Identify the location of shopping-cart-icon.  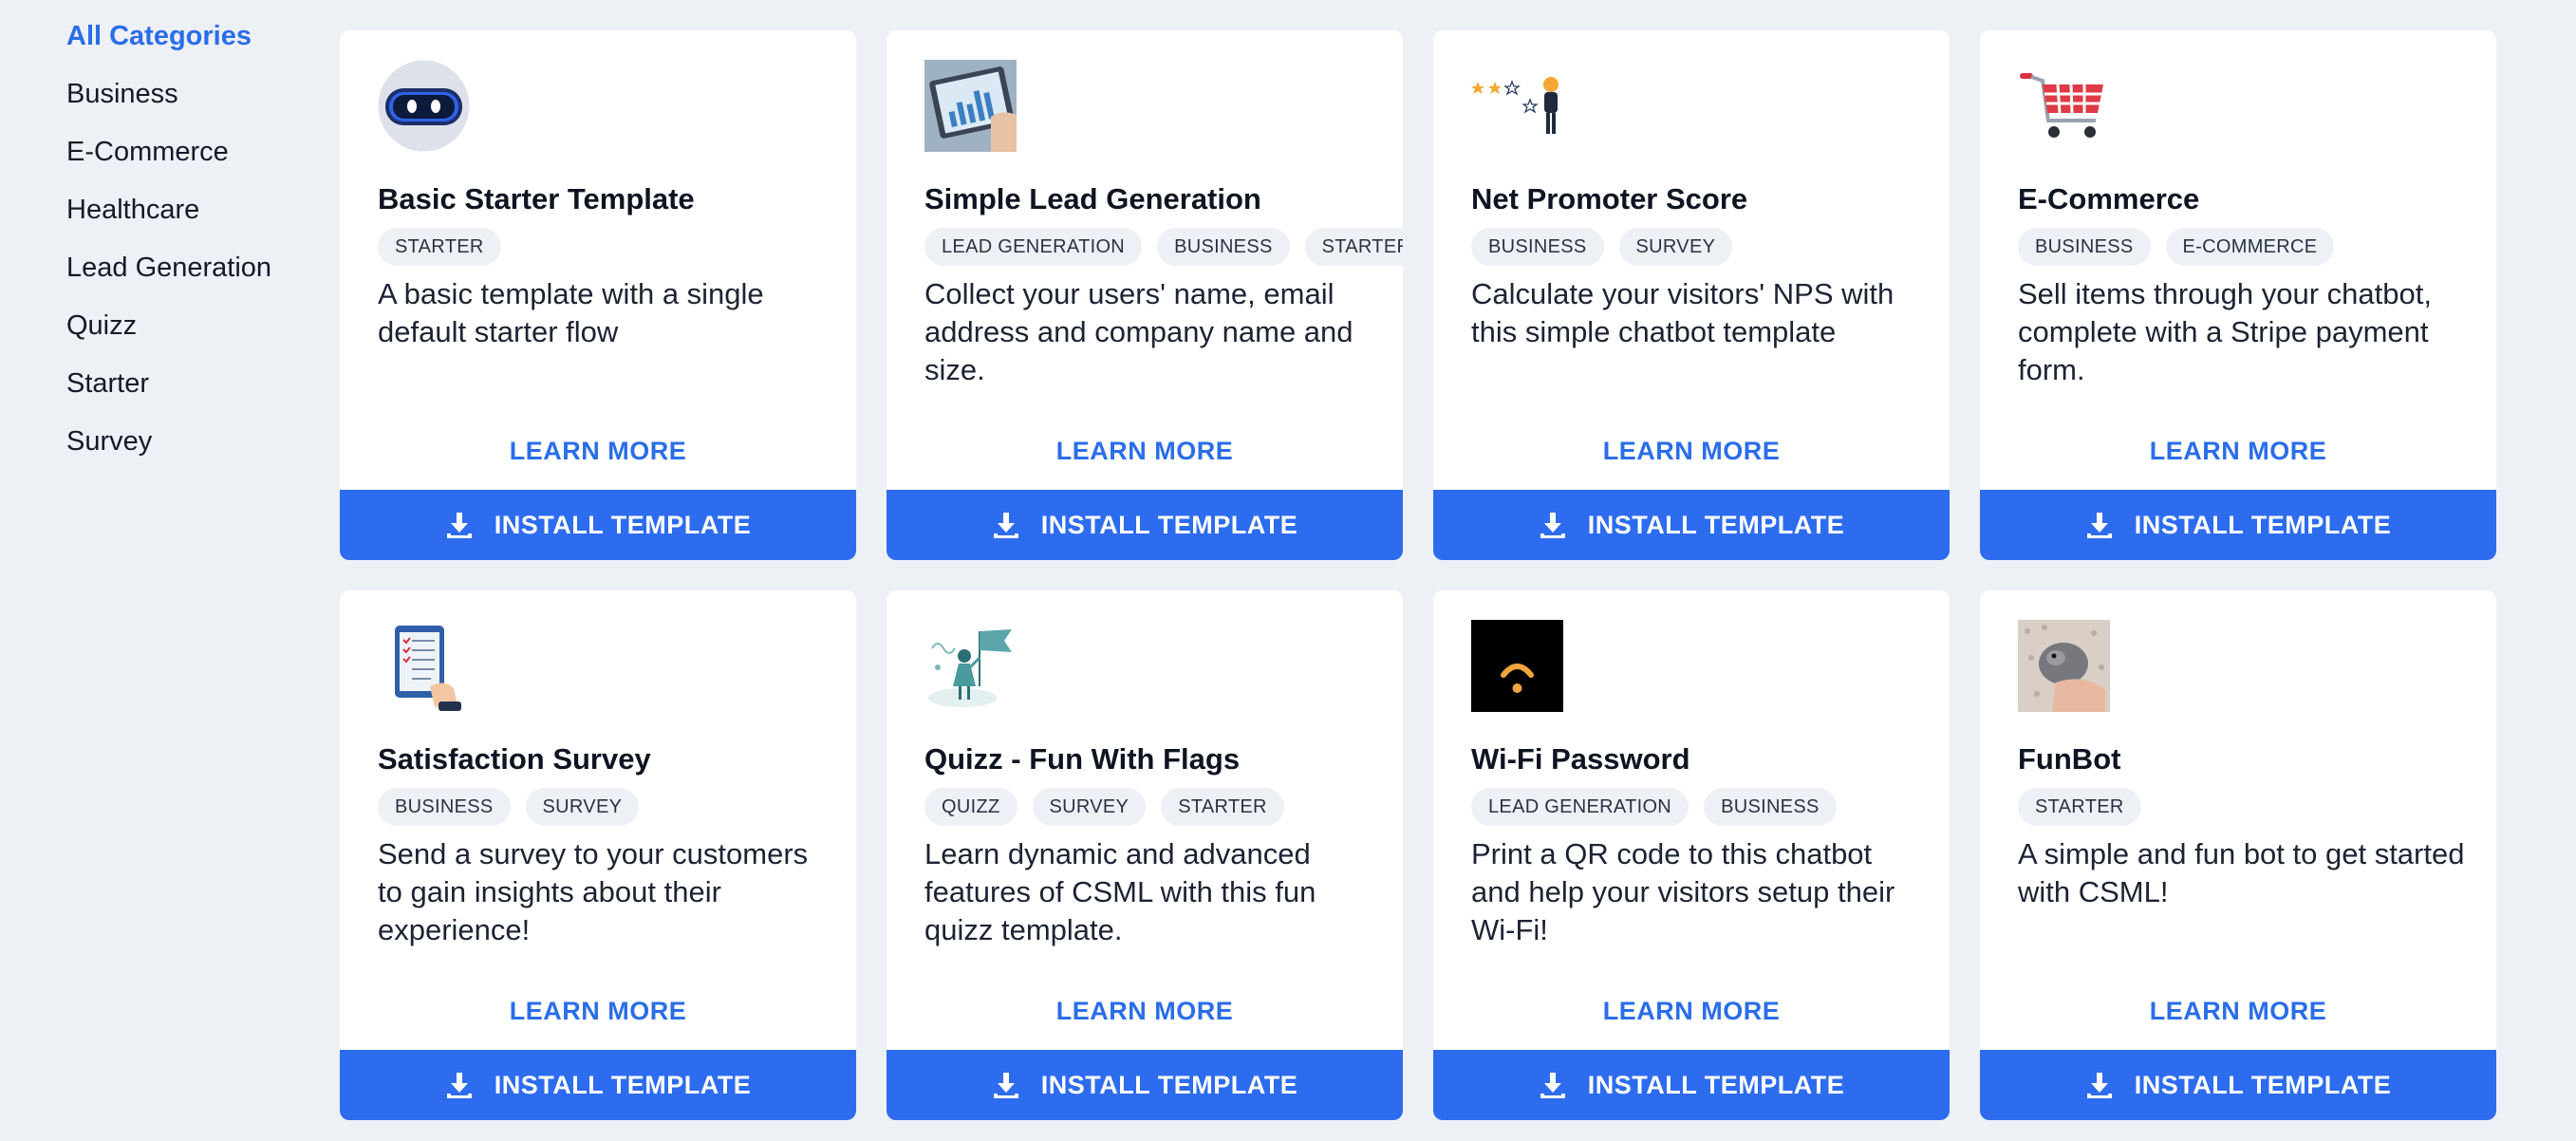
(2064, 106).